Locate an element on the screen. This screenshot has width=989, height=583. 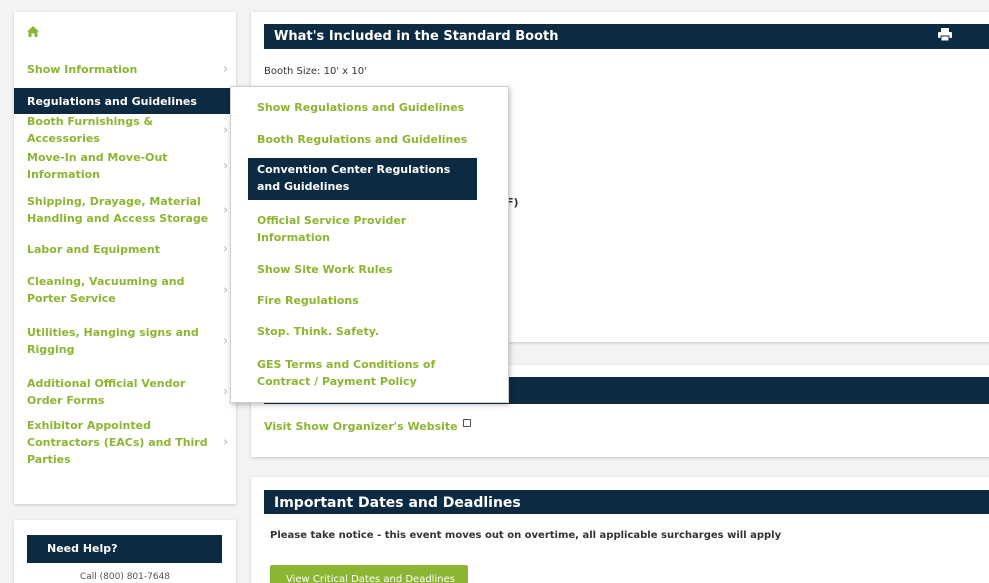
sidebar-item-booth-furnishings: Booth Furnishings & Accessories › is located at coordinates (125, 130).